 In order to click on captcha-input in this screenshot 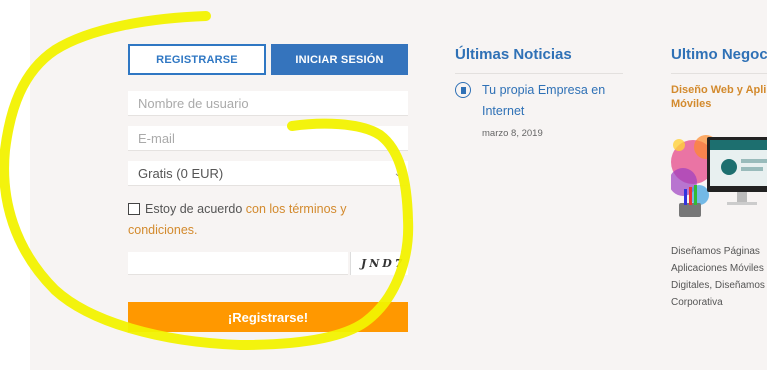, I will do `click(238, 263)`.